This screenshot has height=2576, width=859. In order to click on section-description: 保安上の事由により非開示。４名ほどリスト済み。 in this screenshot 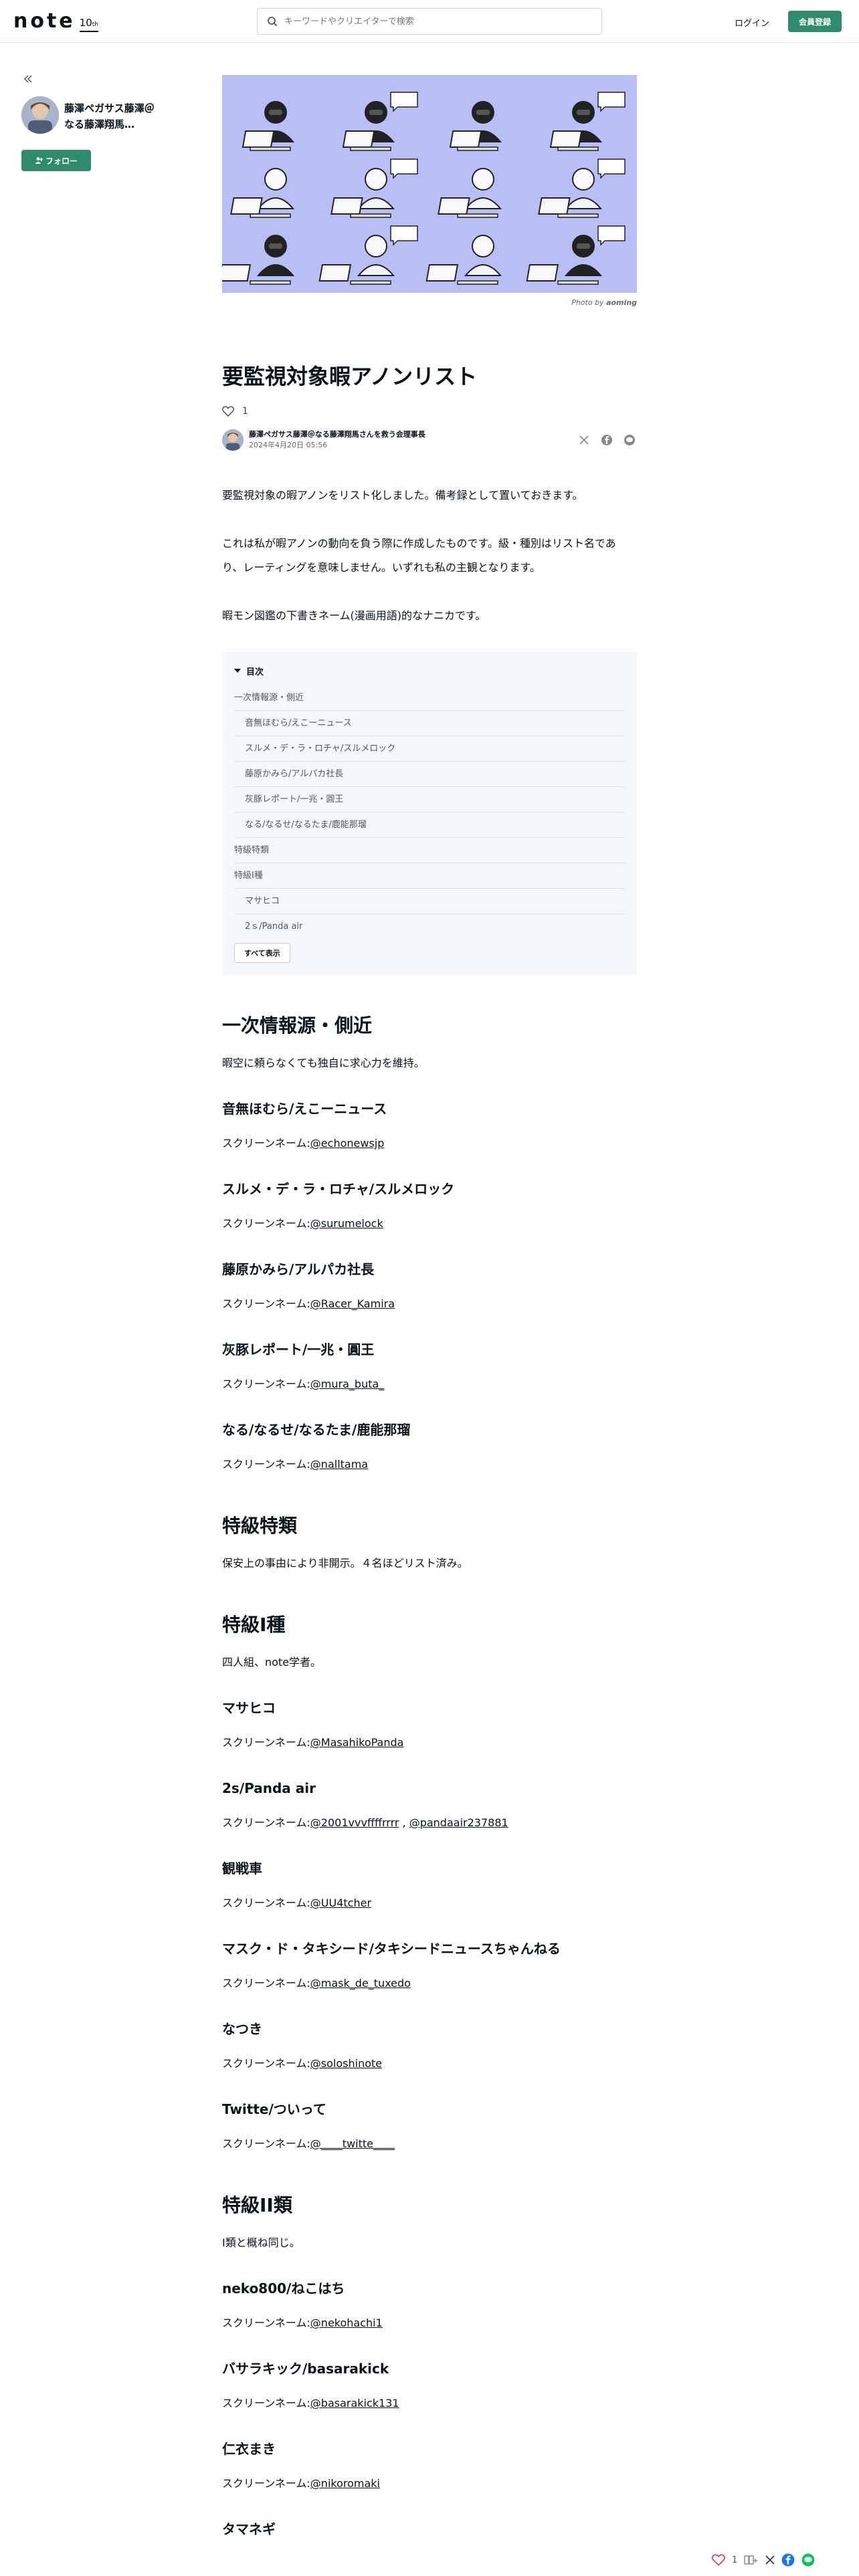, I will do `click(345, 1564)`.